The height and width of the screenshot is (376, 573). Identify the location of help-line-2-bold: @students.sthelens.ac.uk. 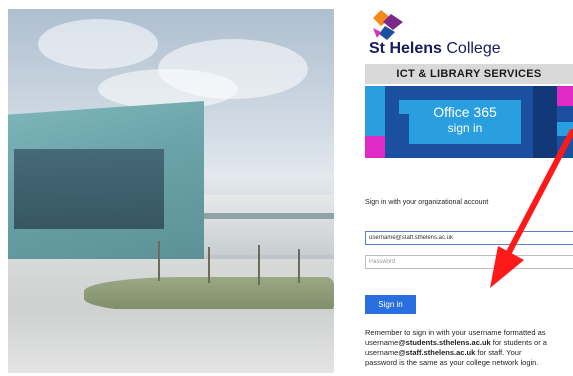
(444, 342).